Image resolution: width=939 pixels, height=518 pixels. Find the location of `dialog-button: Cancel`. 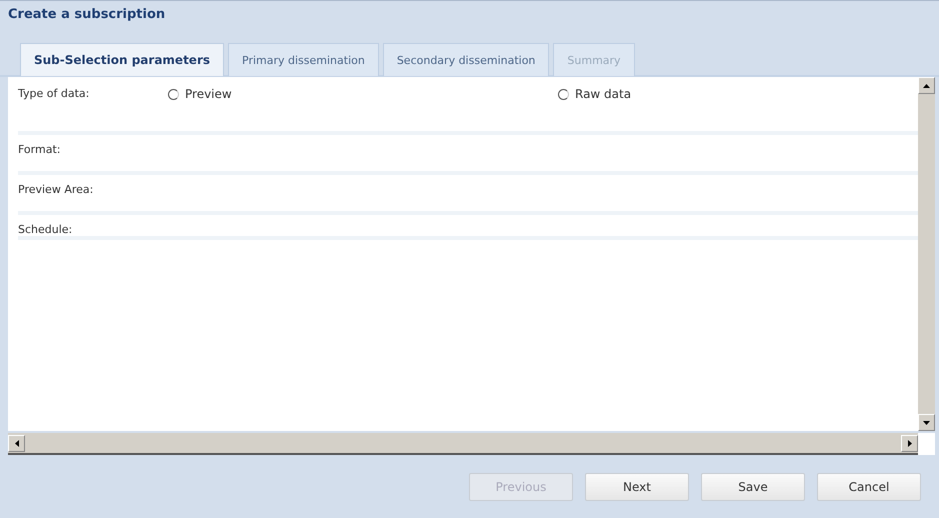

dialog-button: Cancel is located at coordinates (869, 487).